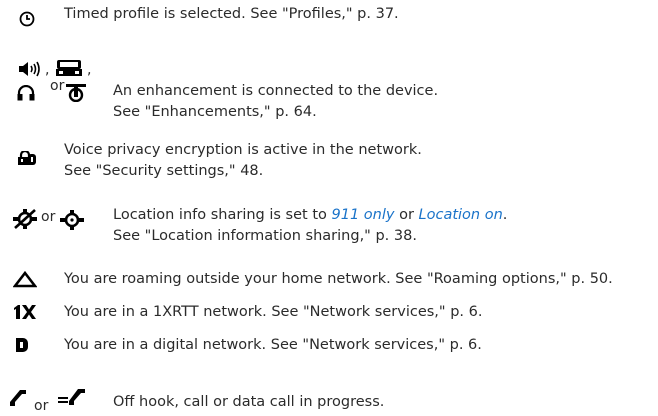 This screenshot has width=658, height=416. I want to click on 1x-network-icon, so click(25, 312).